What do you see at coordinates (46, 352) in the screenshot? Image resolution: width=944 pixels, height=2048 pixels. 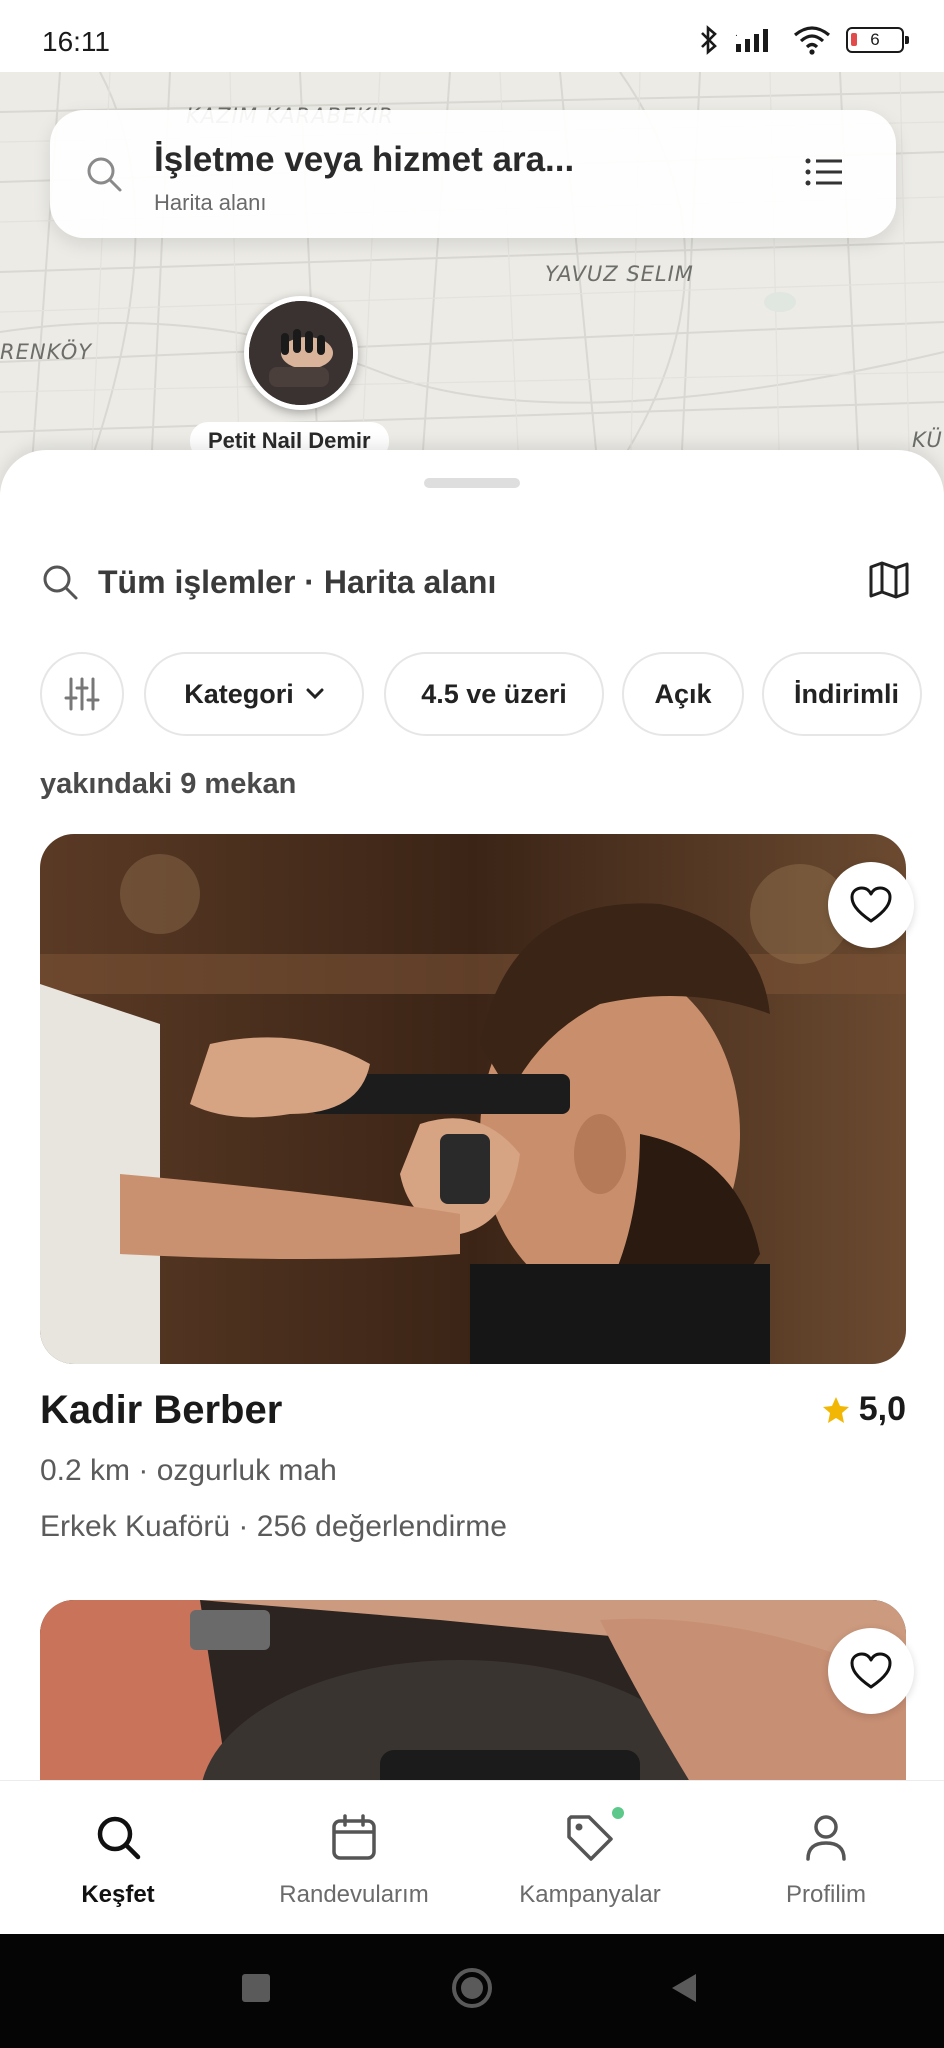 I see `map-label-renkoy: RENKÖY` at bounding box center [46, 352].